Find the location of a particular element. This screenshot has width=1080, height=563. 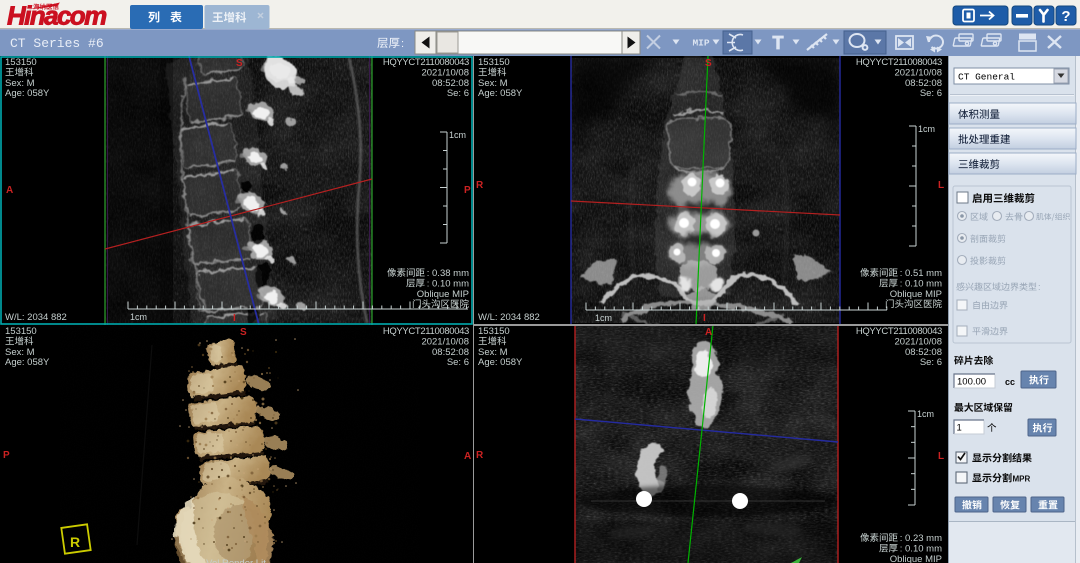

svg-text: CT General is located at coordinates (986, 77).